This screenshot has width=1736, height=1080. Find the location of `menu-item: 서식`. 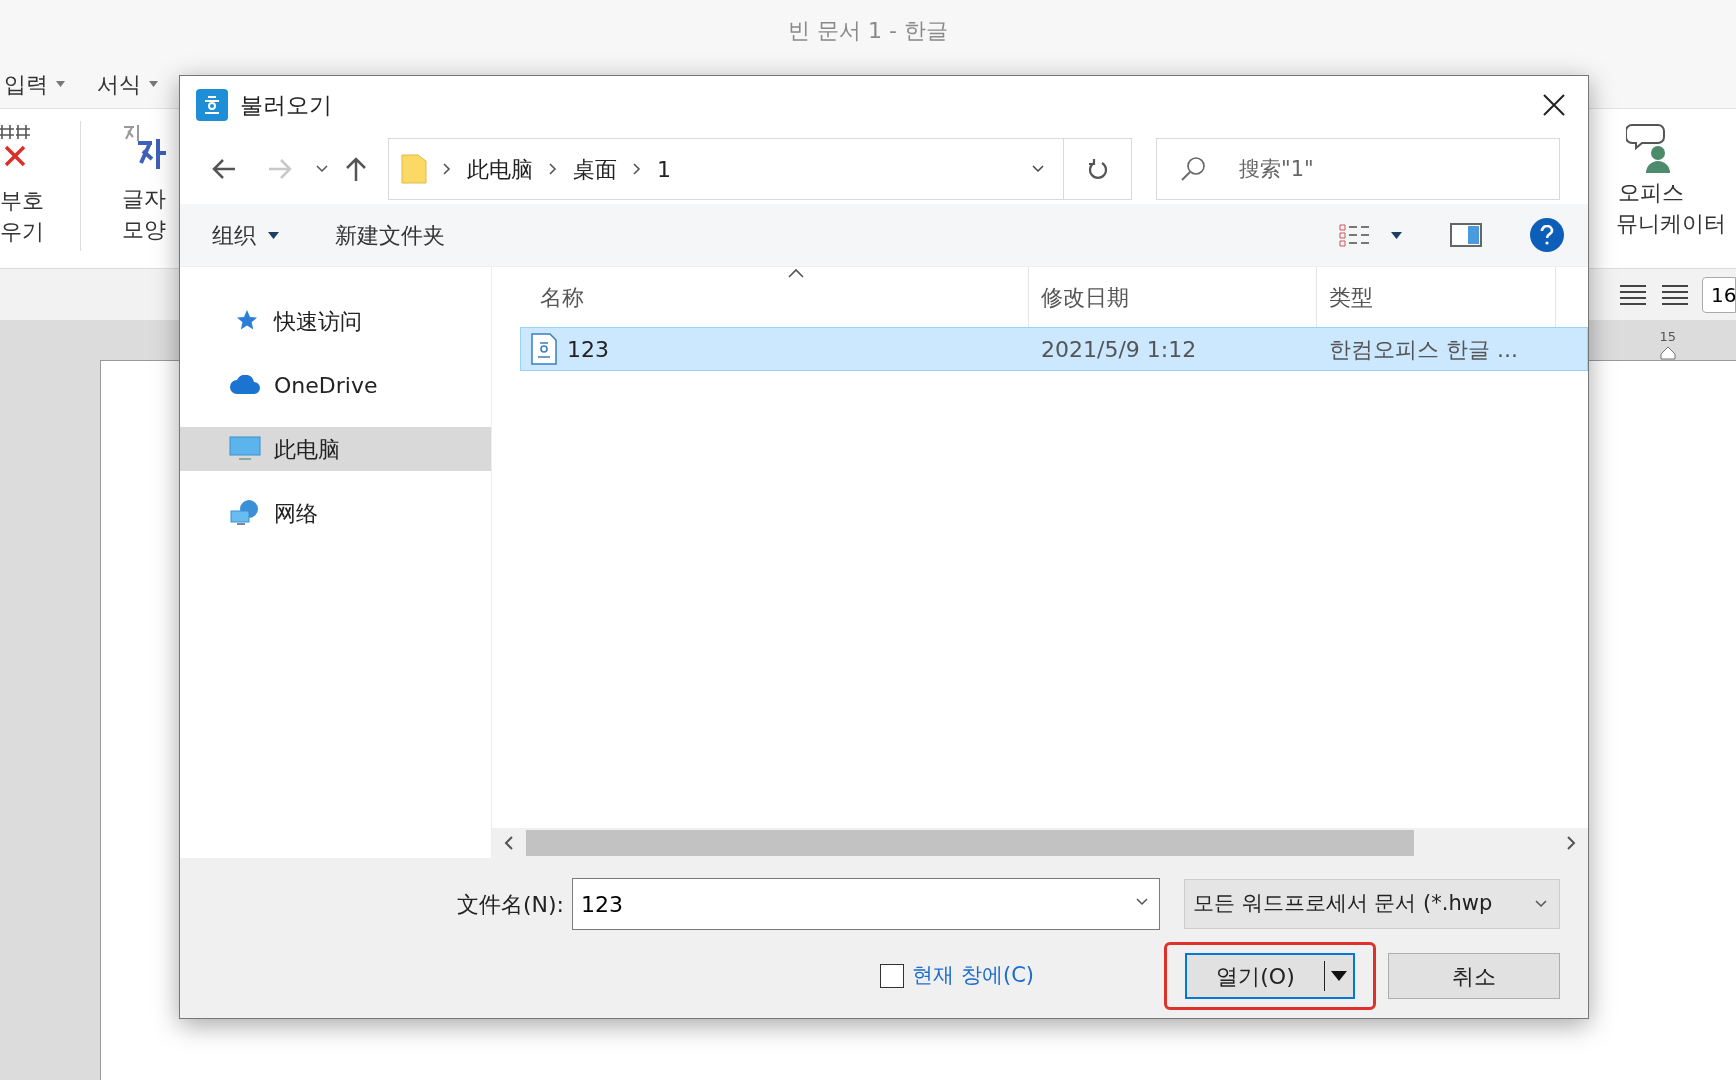

menu-item: 서식 is located at coordinates (127, 84).